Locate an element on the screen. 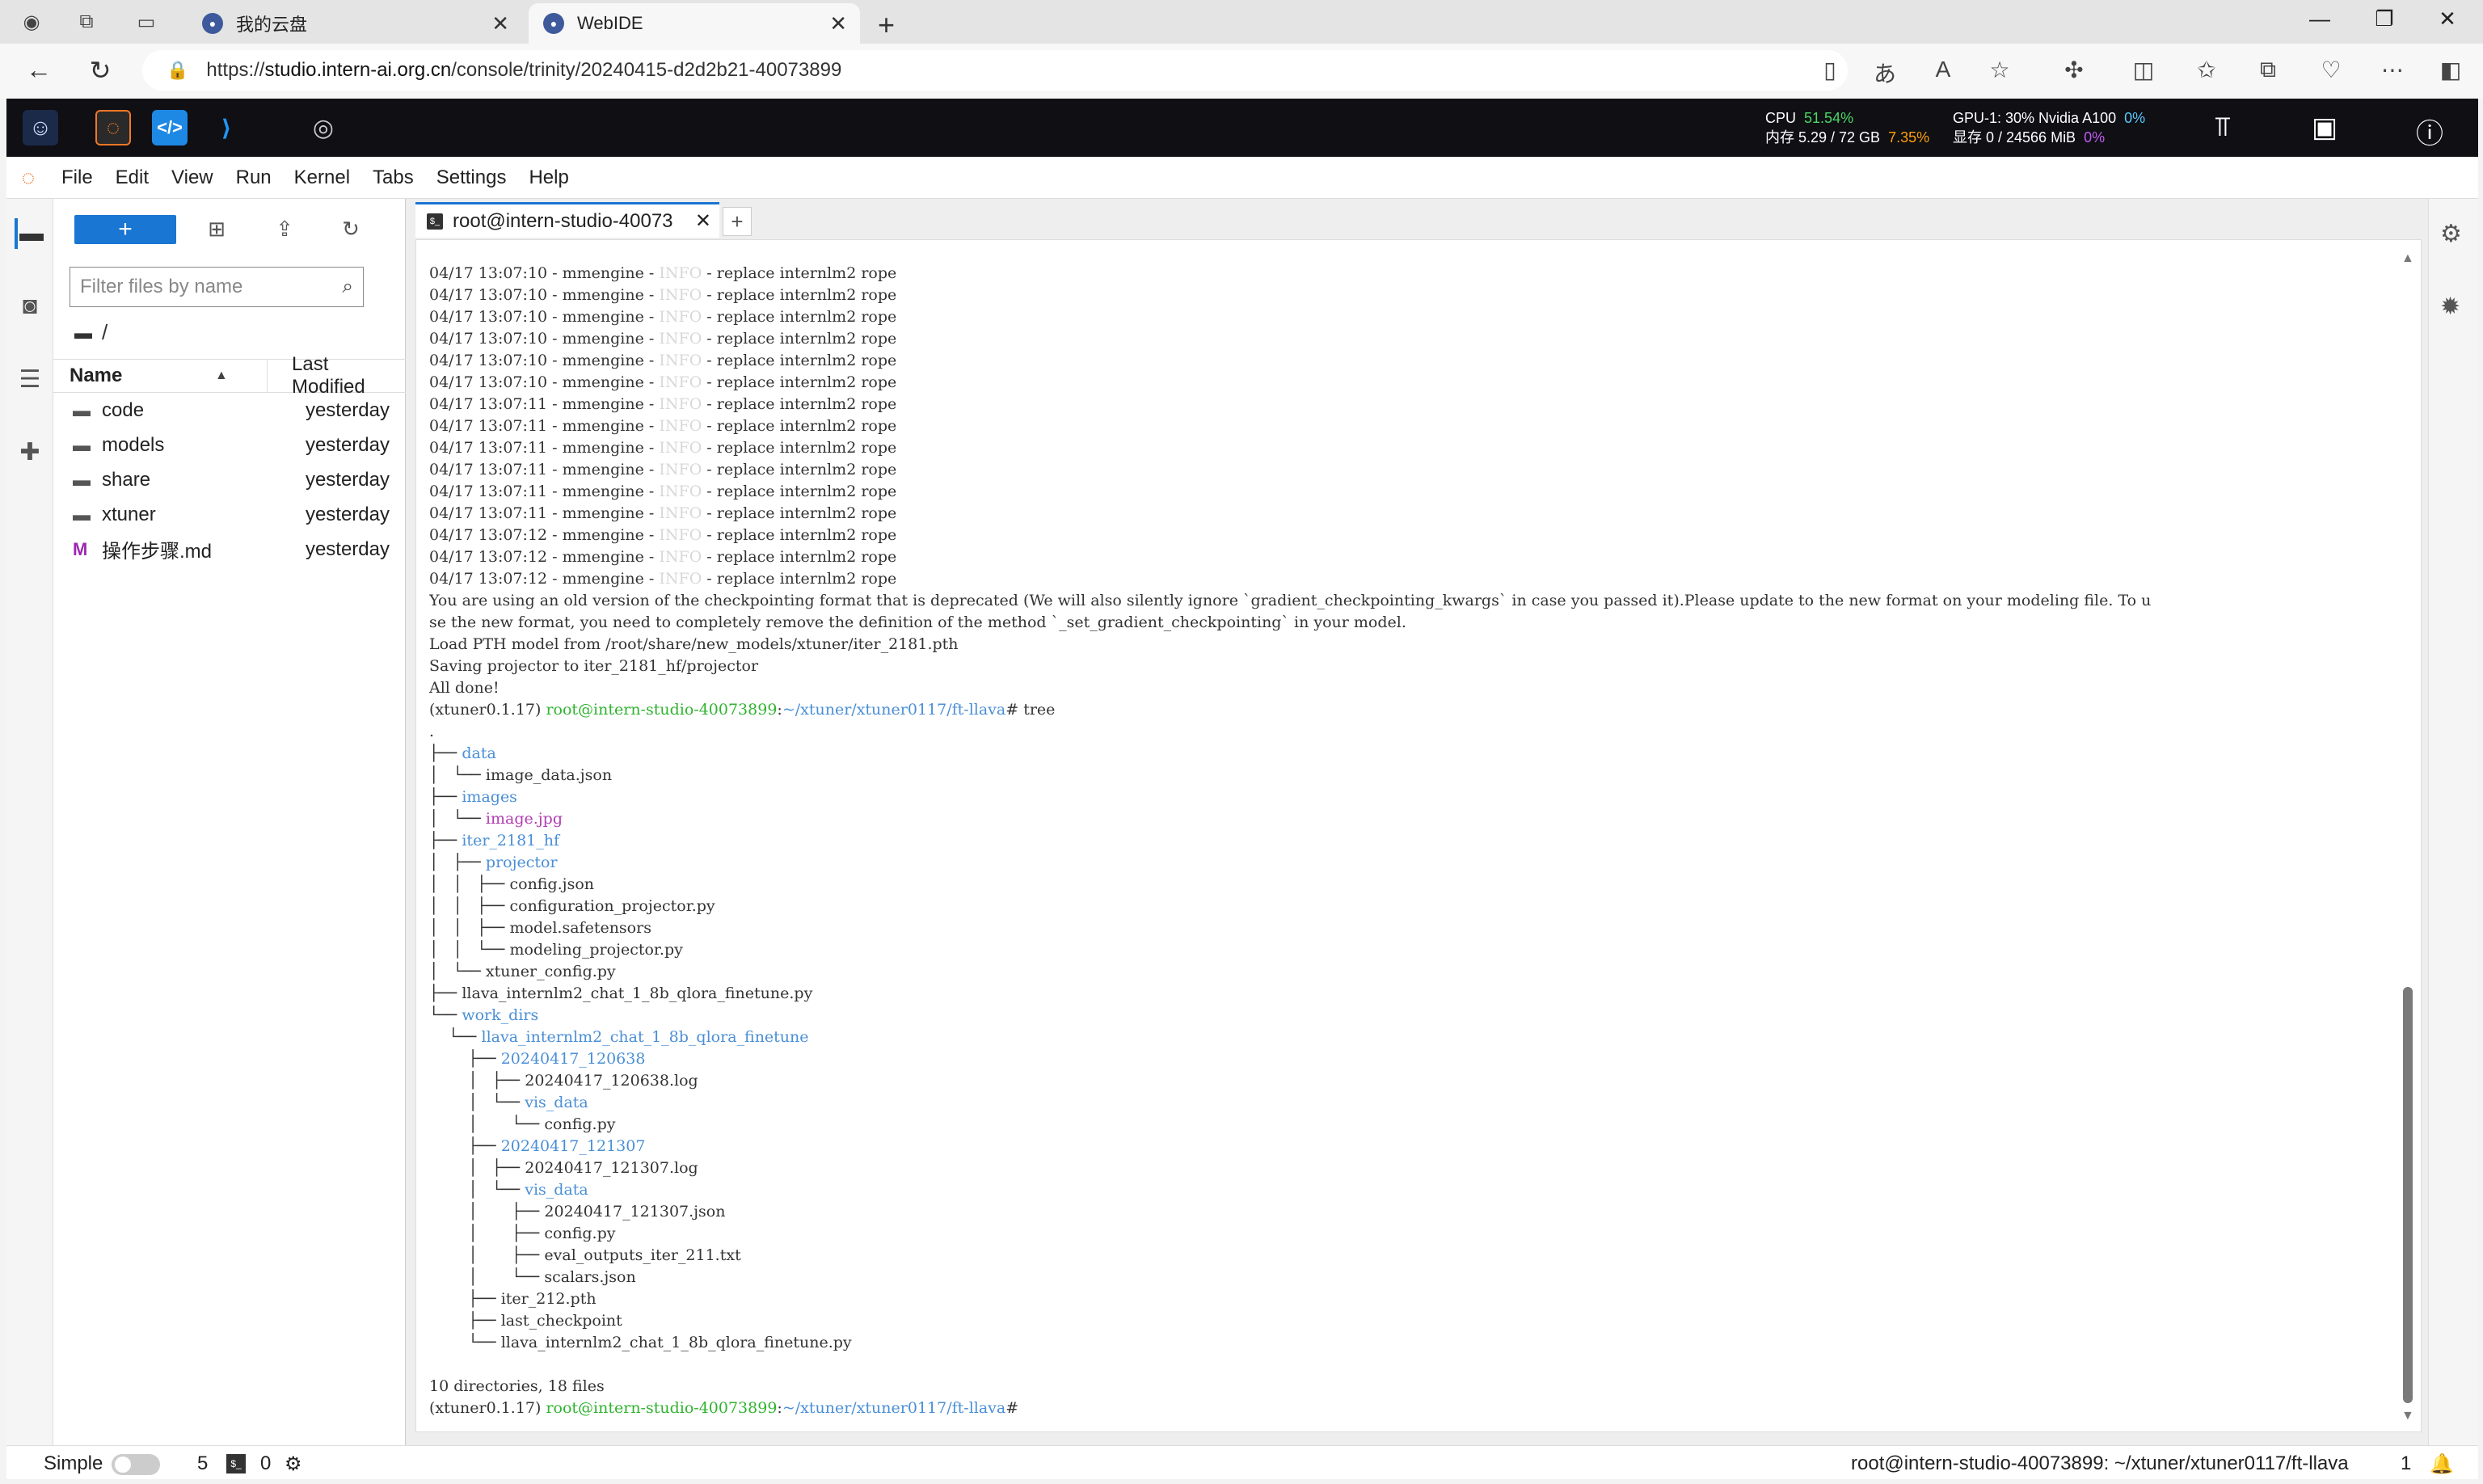 The height and width of the screenshot is (1484, 2483). file-filter-box: ⌕ is located at coordinates (217, 287).